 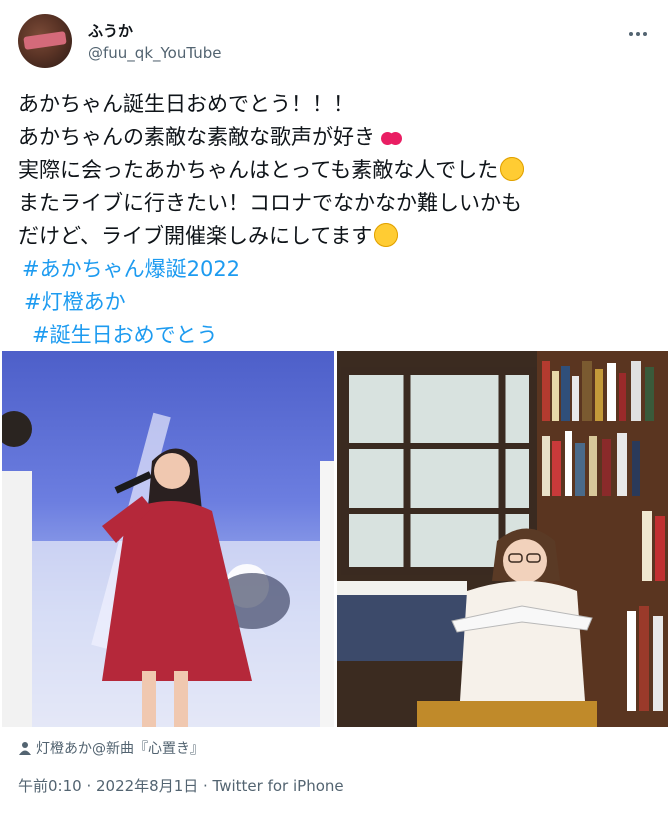 I want to click on author-name: ふうか, so click(x=110, y=30).